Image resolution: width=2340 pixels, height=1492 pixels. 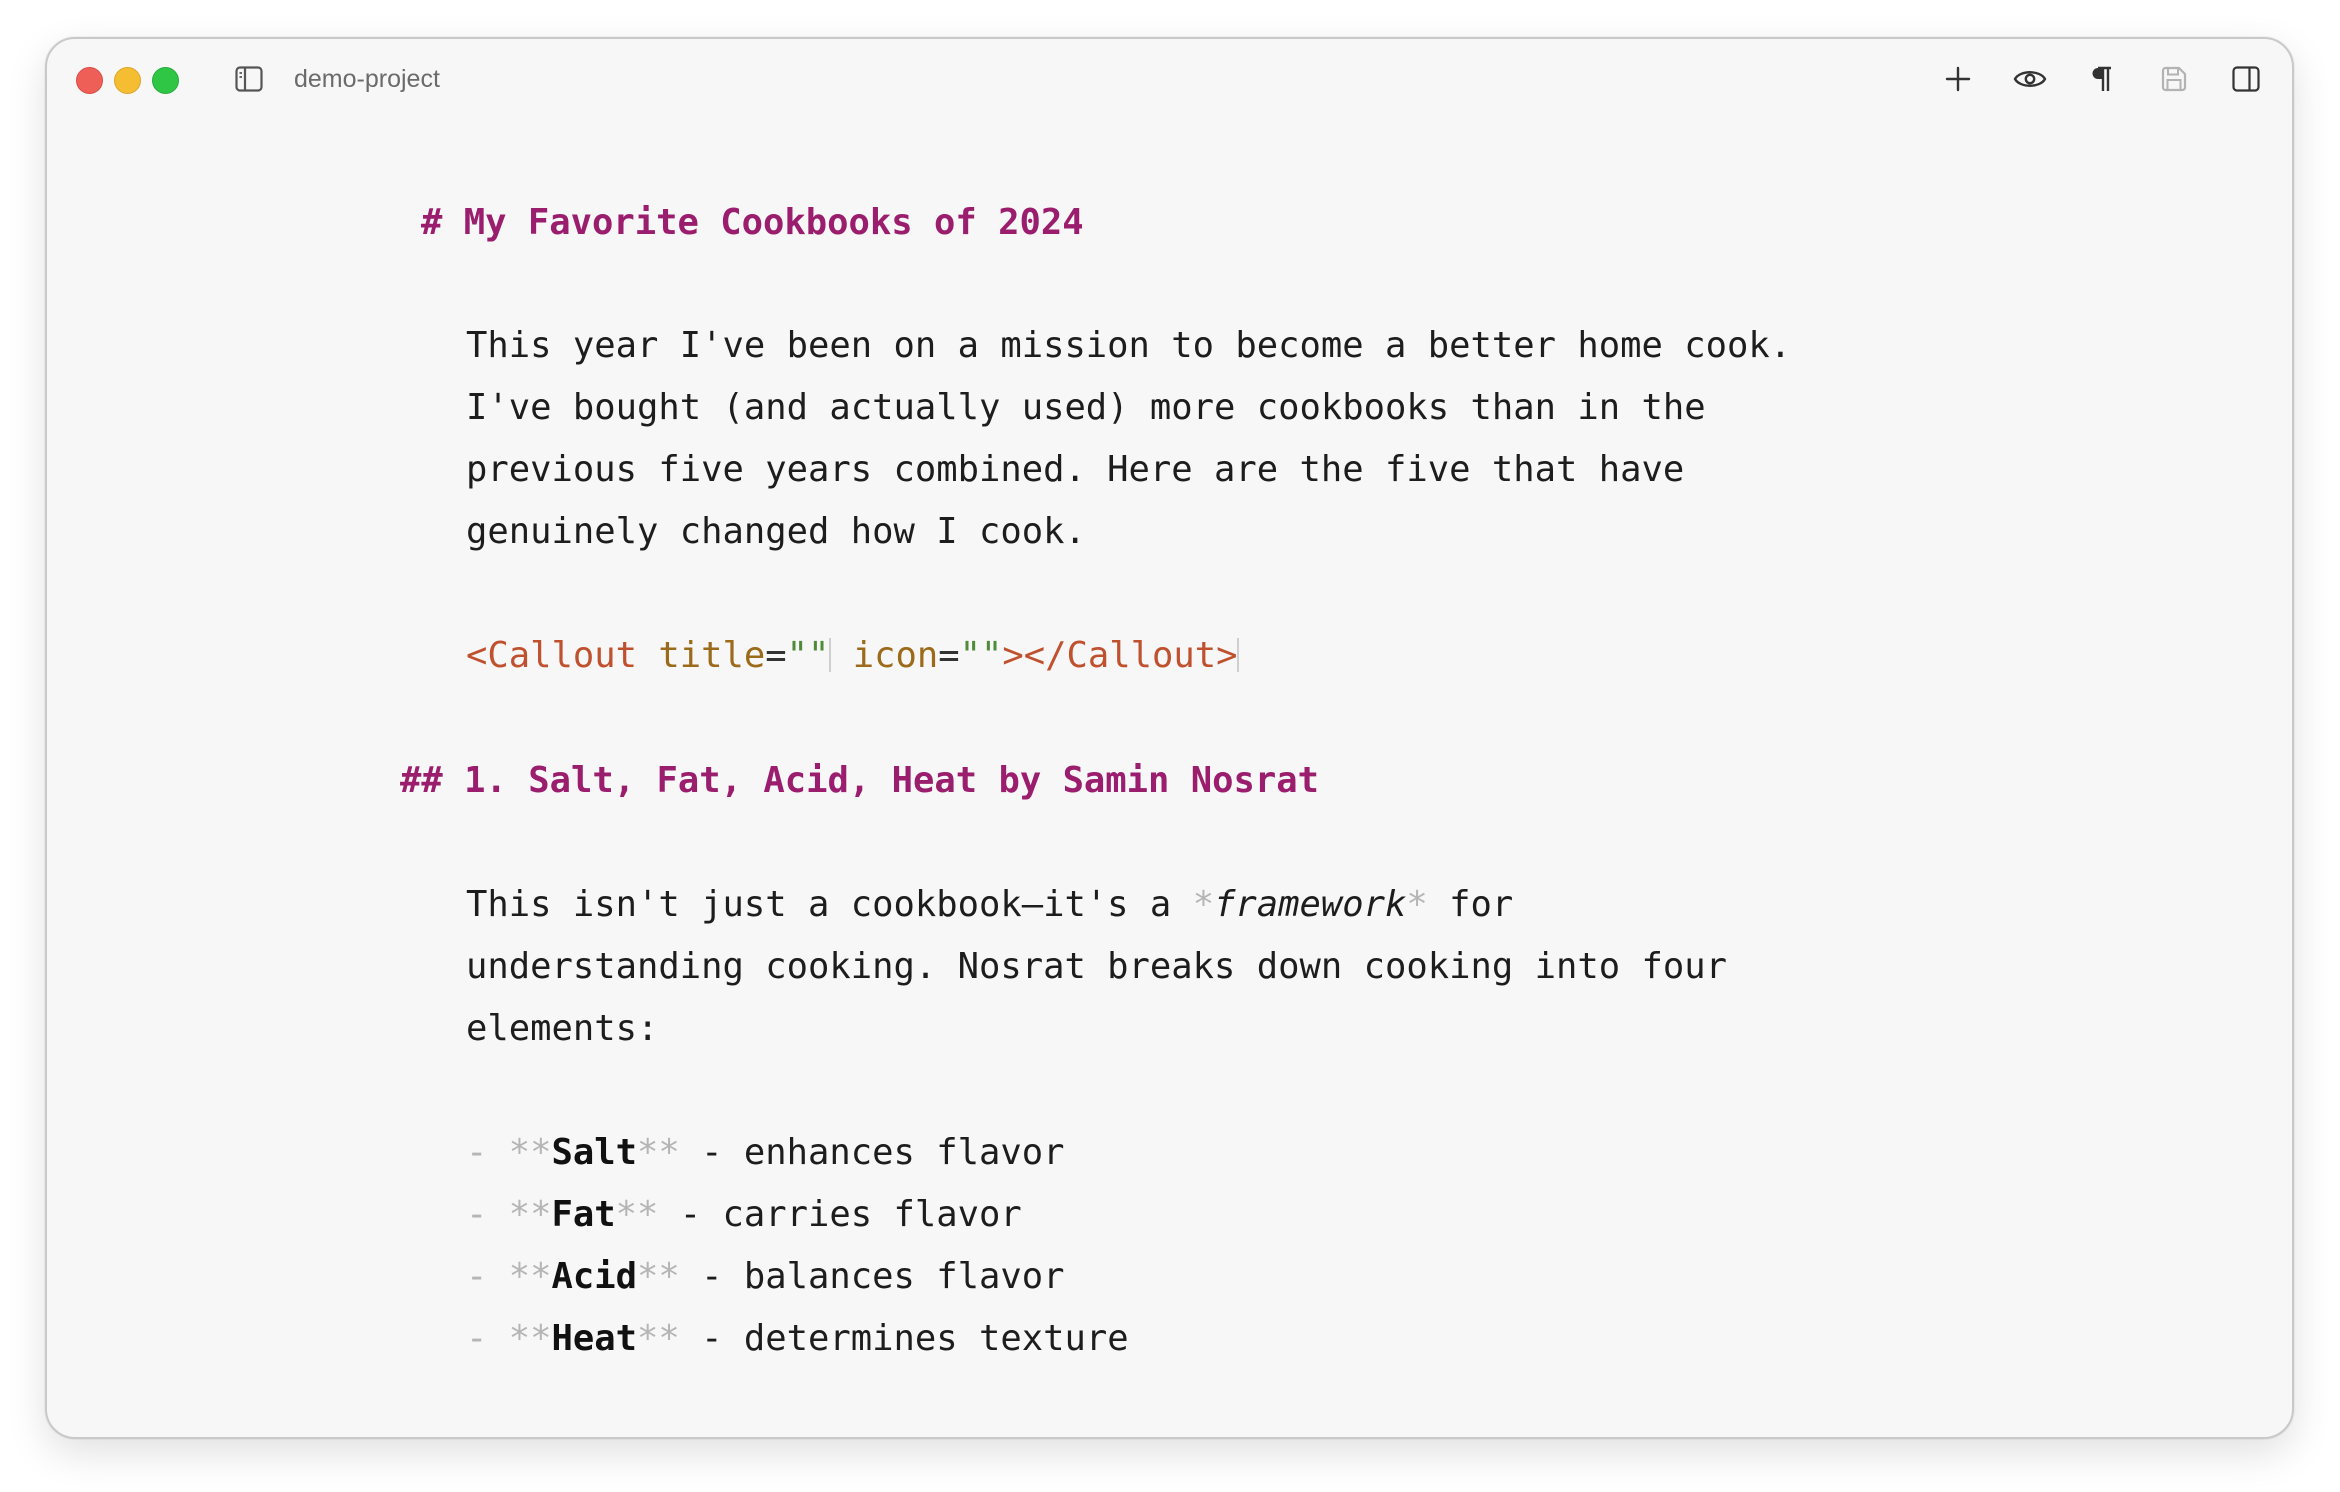 I want to click on bold-text: Acid, so click(x=594, y=1276).